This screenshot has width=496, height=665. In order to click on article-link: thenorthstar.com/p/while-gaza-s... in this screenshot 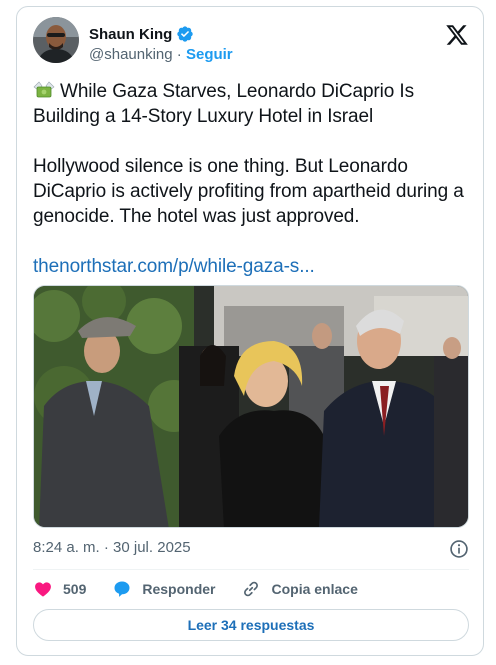, I will do `click(174, 266)`.